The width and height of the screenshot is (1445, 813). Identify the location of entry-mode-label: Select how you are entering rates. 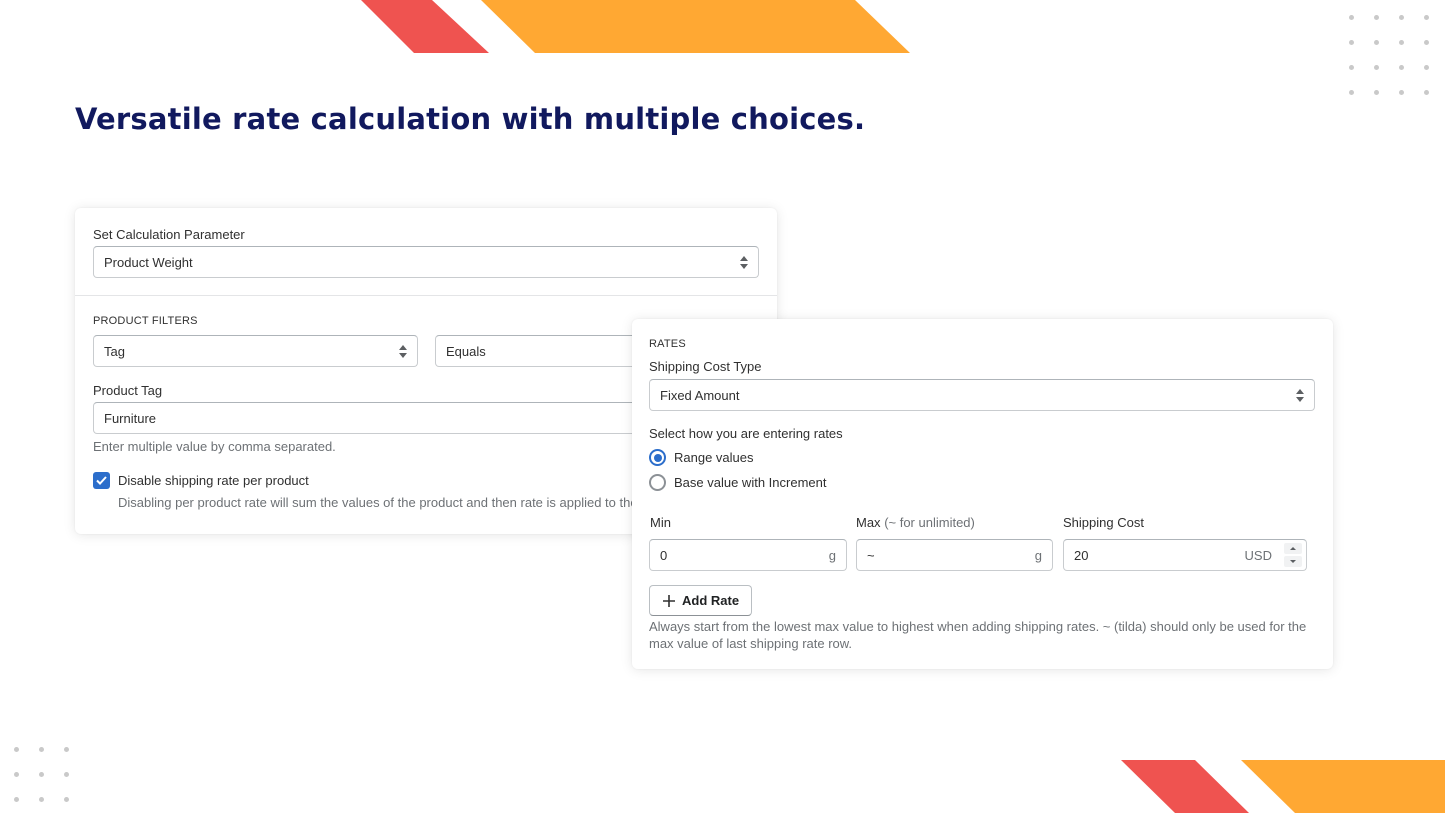
(746, 433).